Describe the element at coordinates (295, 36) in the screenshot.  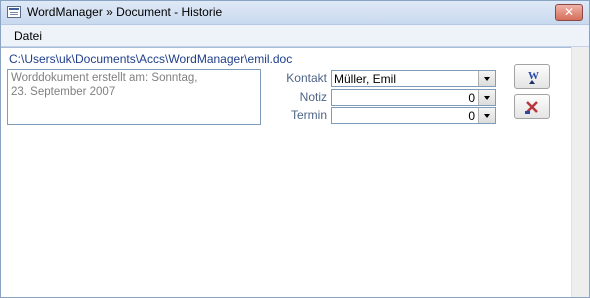
I see `menu-bar: Datei` at that location.